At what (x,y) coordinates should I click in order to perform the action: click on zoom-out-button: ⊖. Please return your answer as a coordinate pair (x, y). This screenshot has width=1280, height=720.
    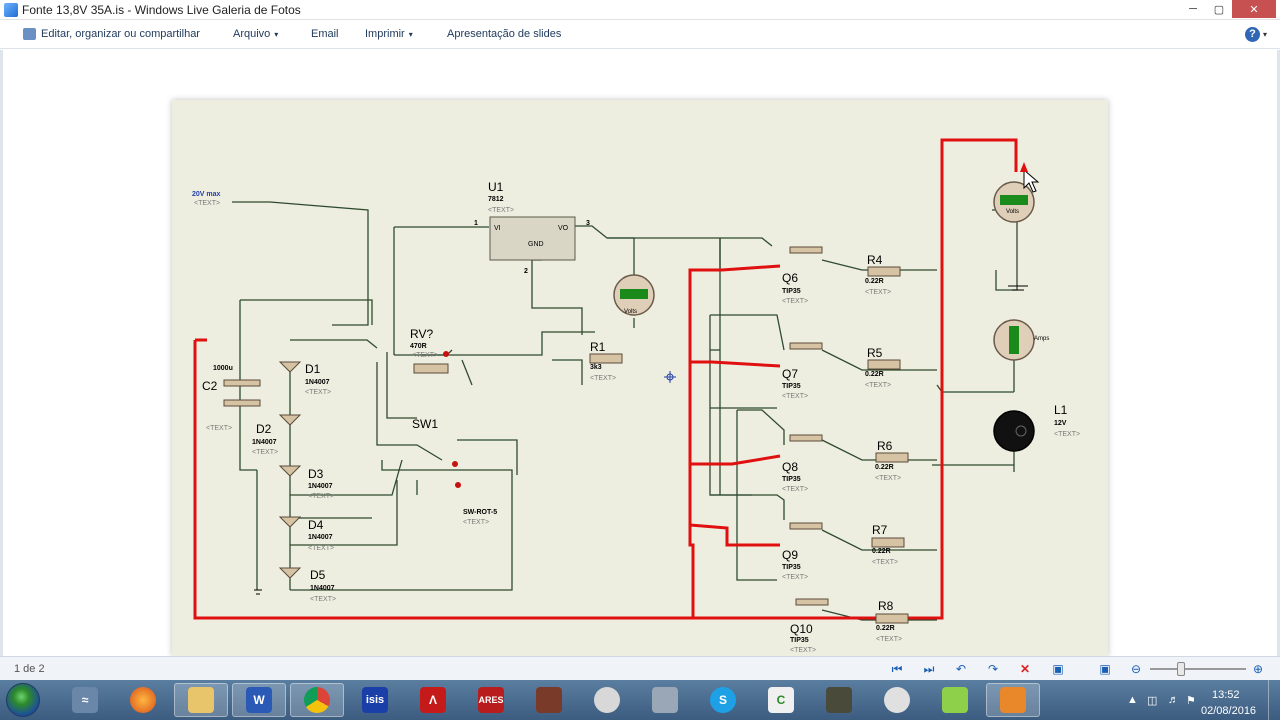
    Looking at the image, I should click on (1136, 669).